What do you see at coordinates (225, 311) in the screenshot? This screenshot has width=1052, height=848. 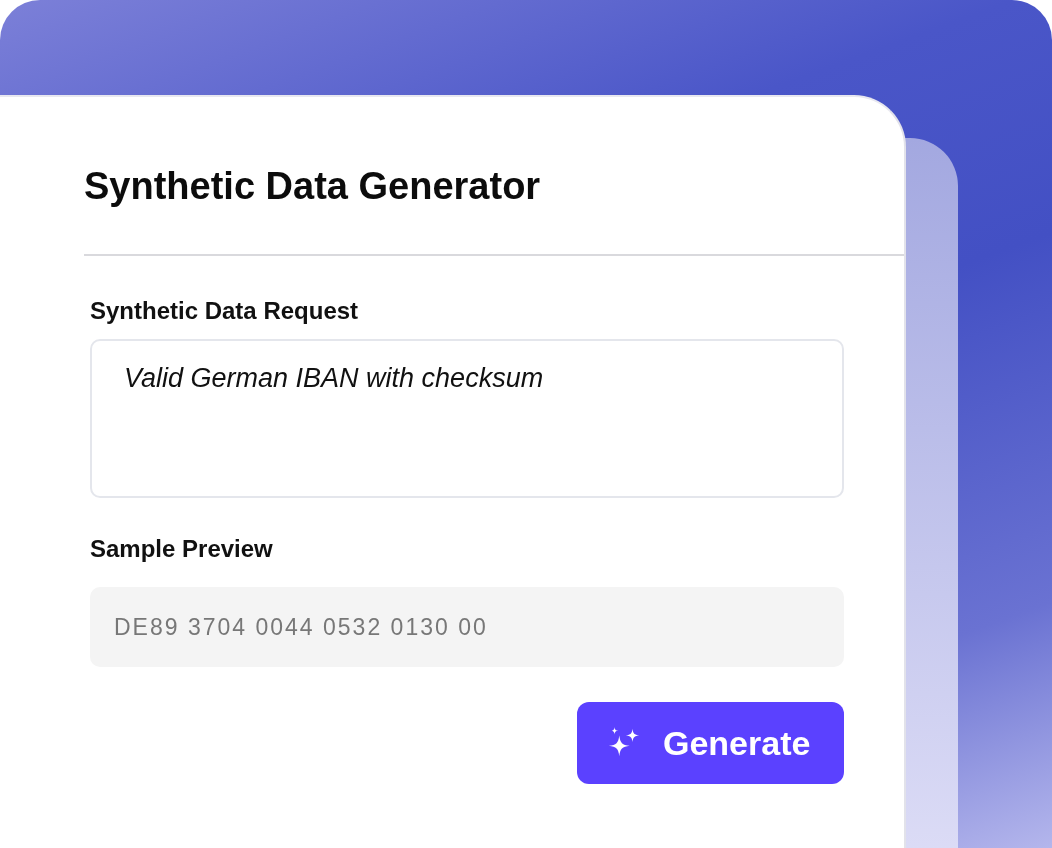 I see `field-label: Synthetic Data Request` at bounding box center [225, 311].